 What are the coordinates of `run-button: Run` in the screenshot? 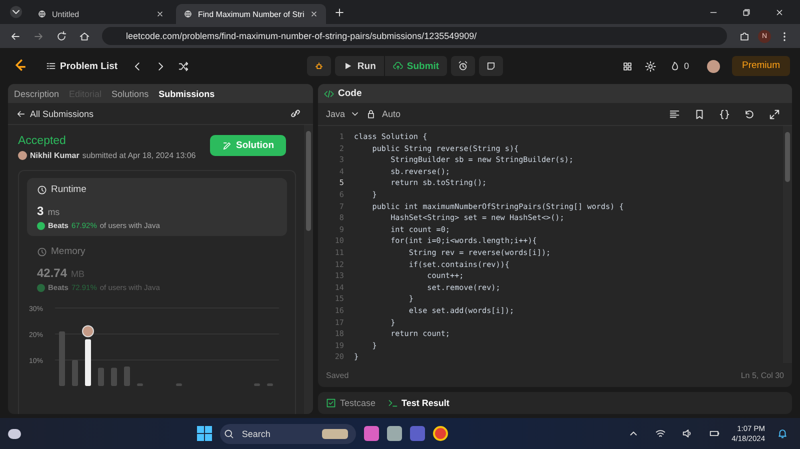 It's located at (359, 66).